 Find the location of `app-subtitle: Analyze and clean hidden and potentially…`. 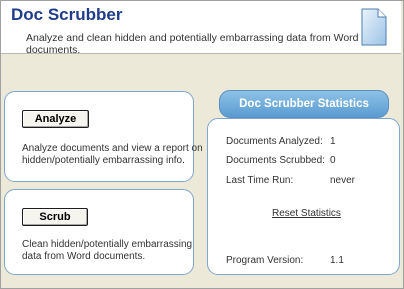

app-subtitle: Analyze and clean hidden and potentially… is located at coordinates (192, 44).